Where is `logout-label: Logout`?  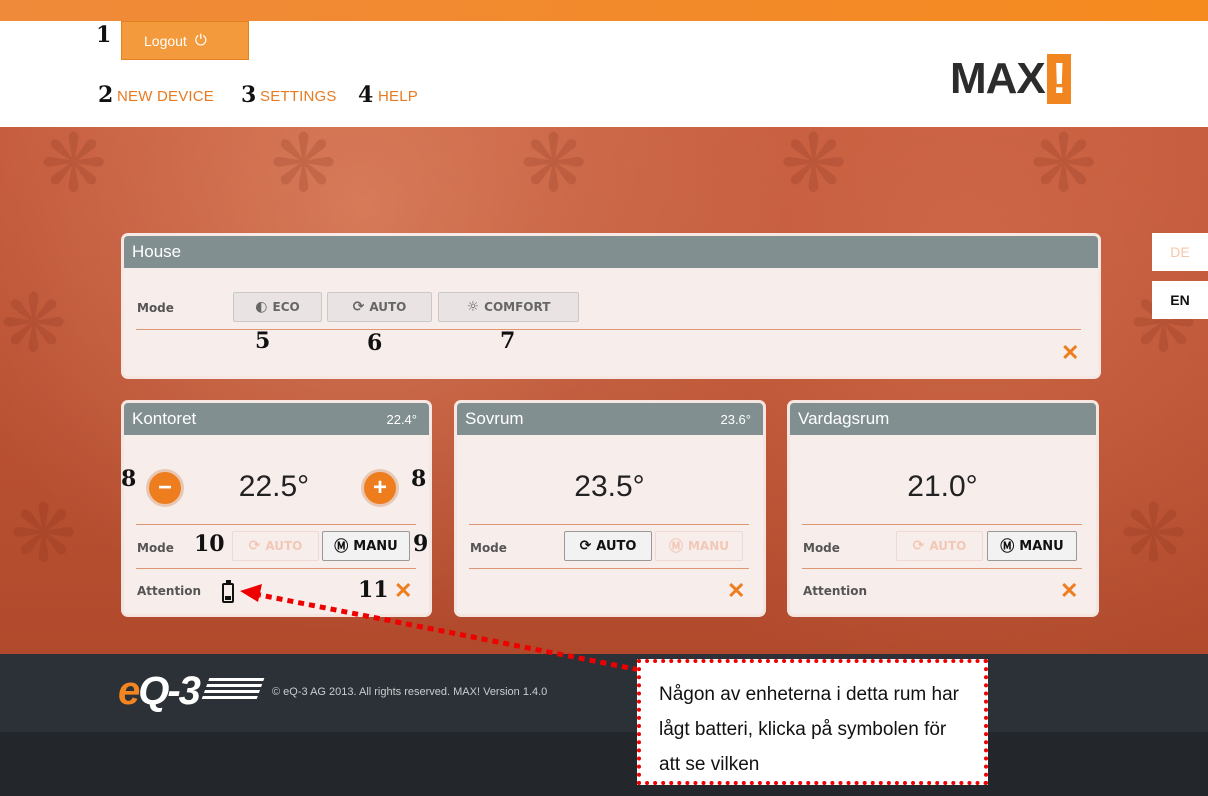 logout-label: Logout is located at coordinates (165, 40).